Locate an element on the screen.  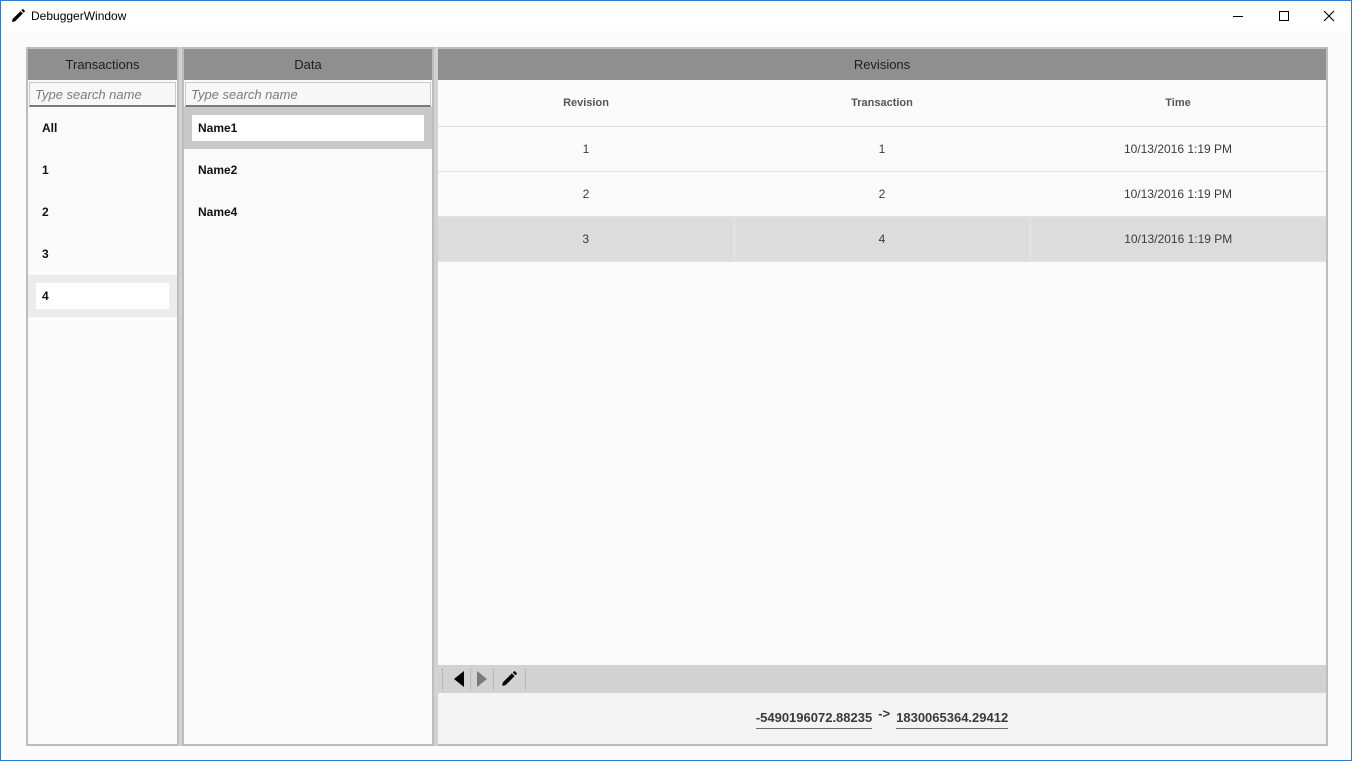
cell-transaction: 4 is located at coordinates (882, 239).